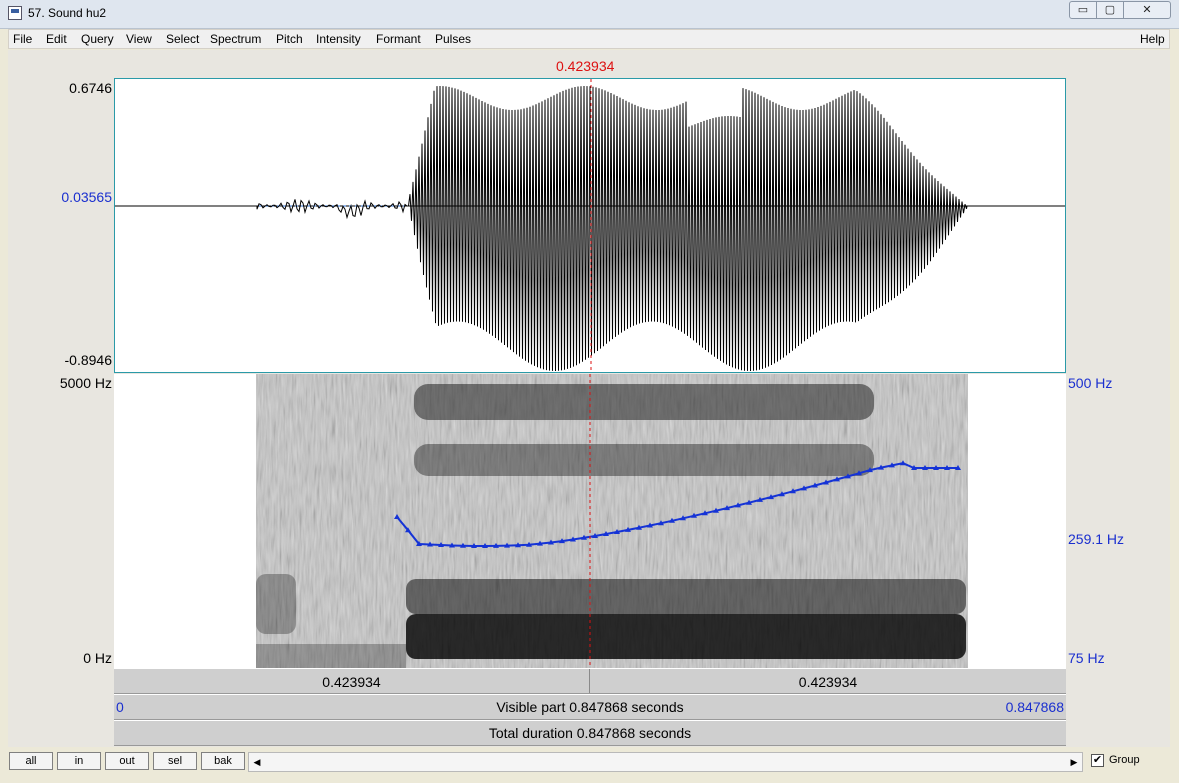 Image resolution: width=1179 pixels, height=783 pixels. I want to click on menu-help: Help, so click(1152, 39).